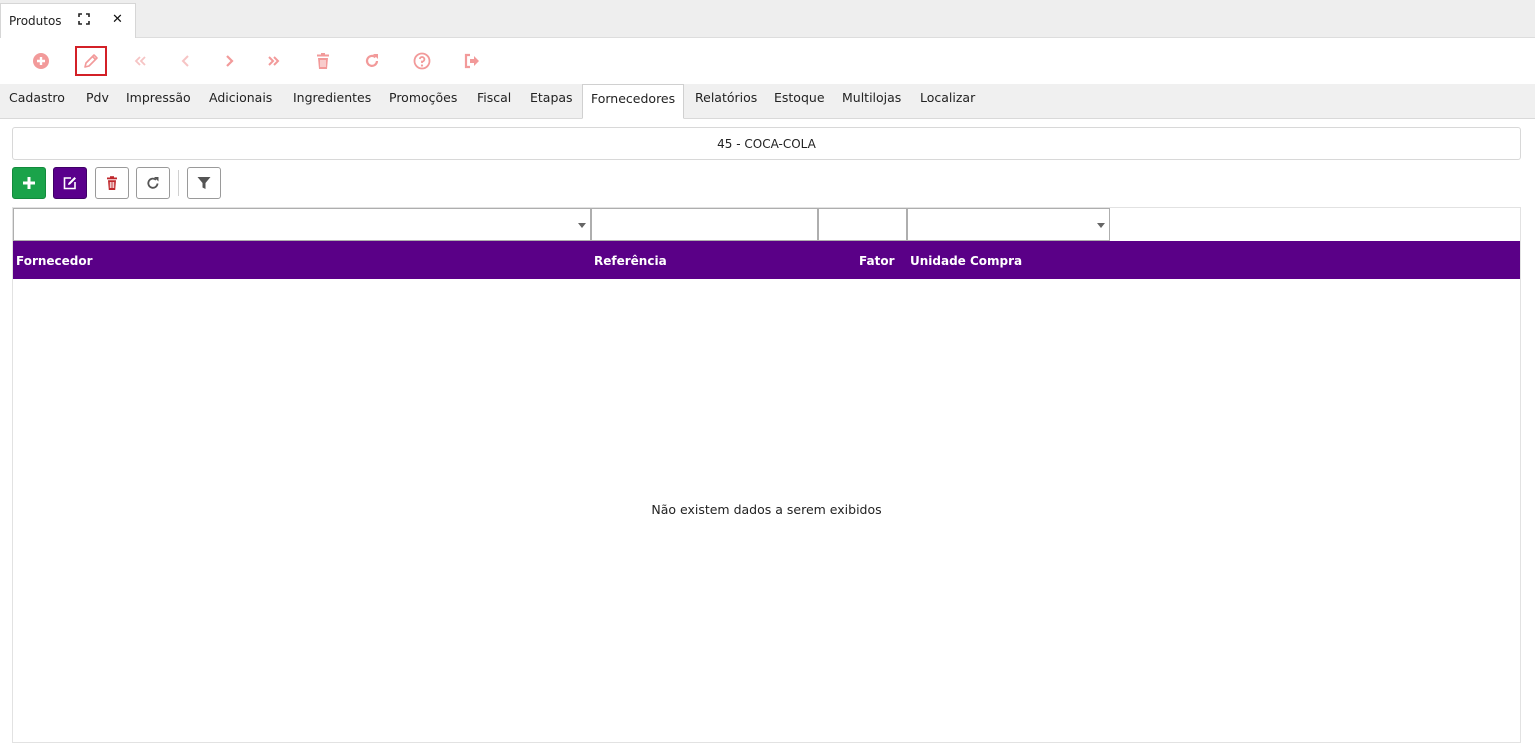  I want to click on new-button, so click(41, 61).